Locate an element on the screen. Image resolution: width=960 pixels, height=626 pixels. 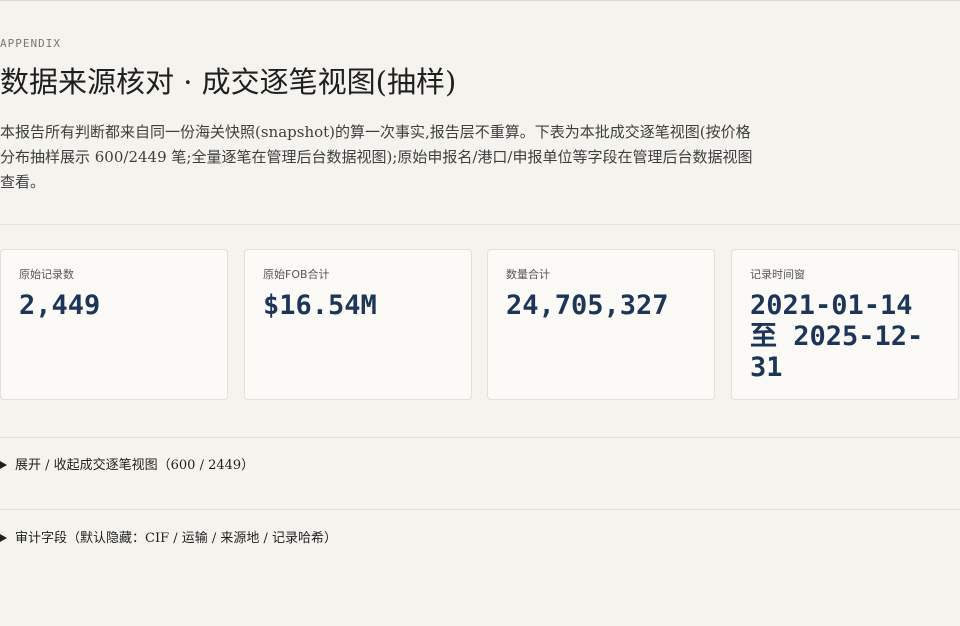
stat-card-fob-total: 原始FOB合计 $16.54M is located at coordinates (358, 324).